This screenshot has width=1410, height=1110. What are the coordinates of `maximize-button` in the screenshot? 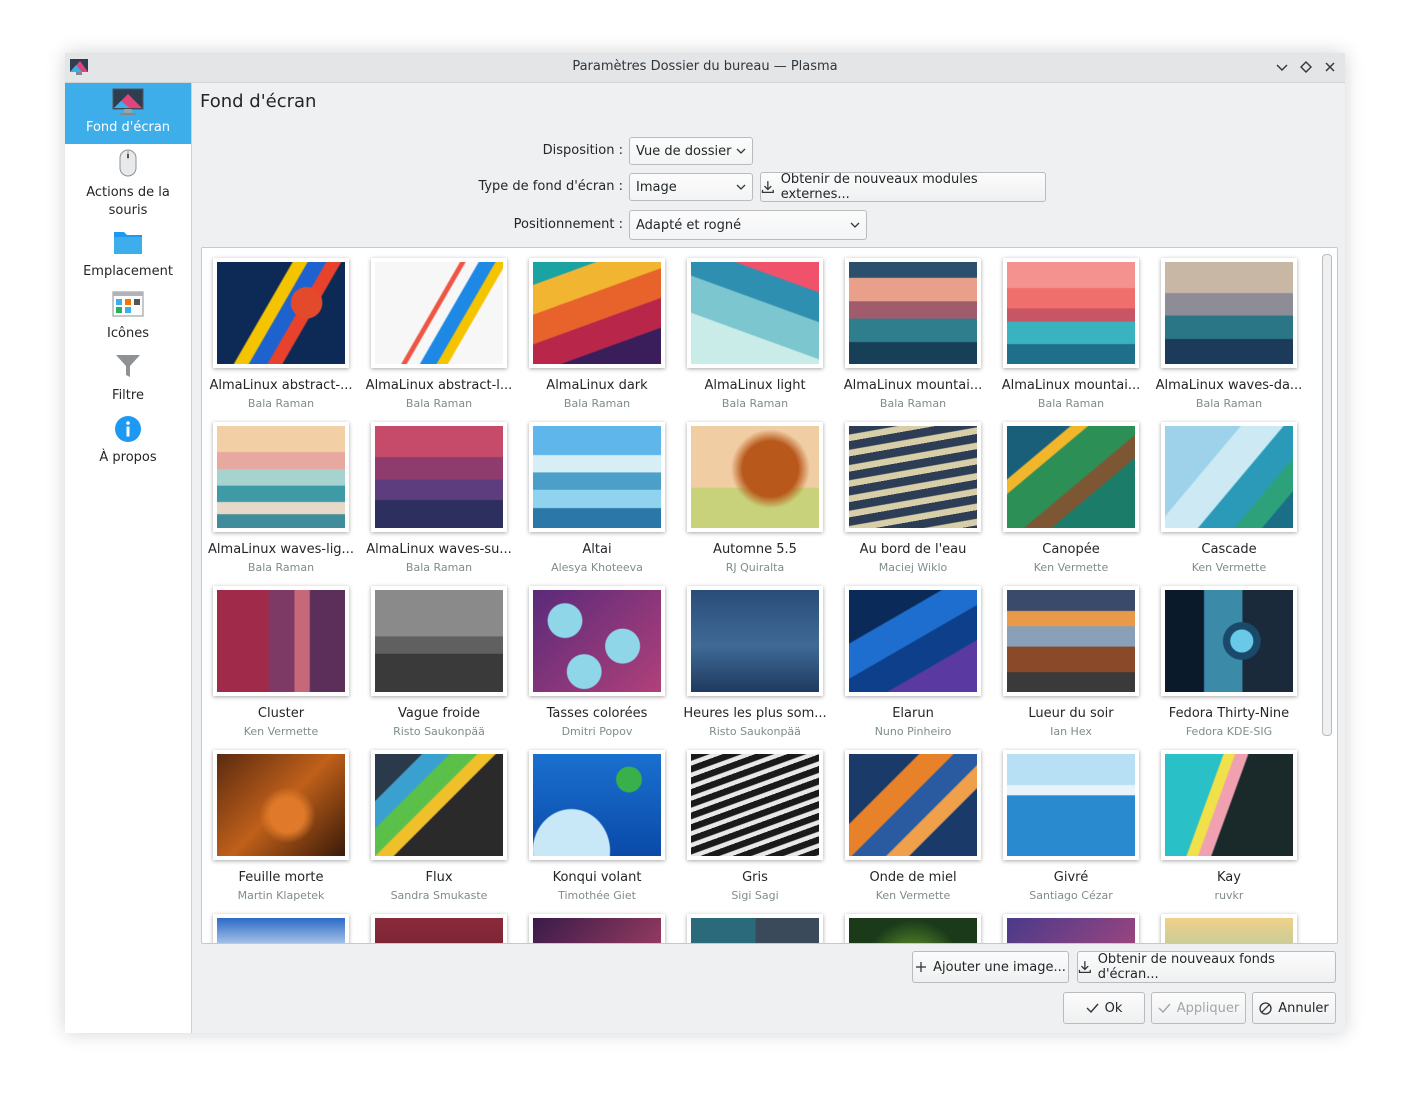 It's located at (1306, 67).